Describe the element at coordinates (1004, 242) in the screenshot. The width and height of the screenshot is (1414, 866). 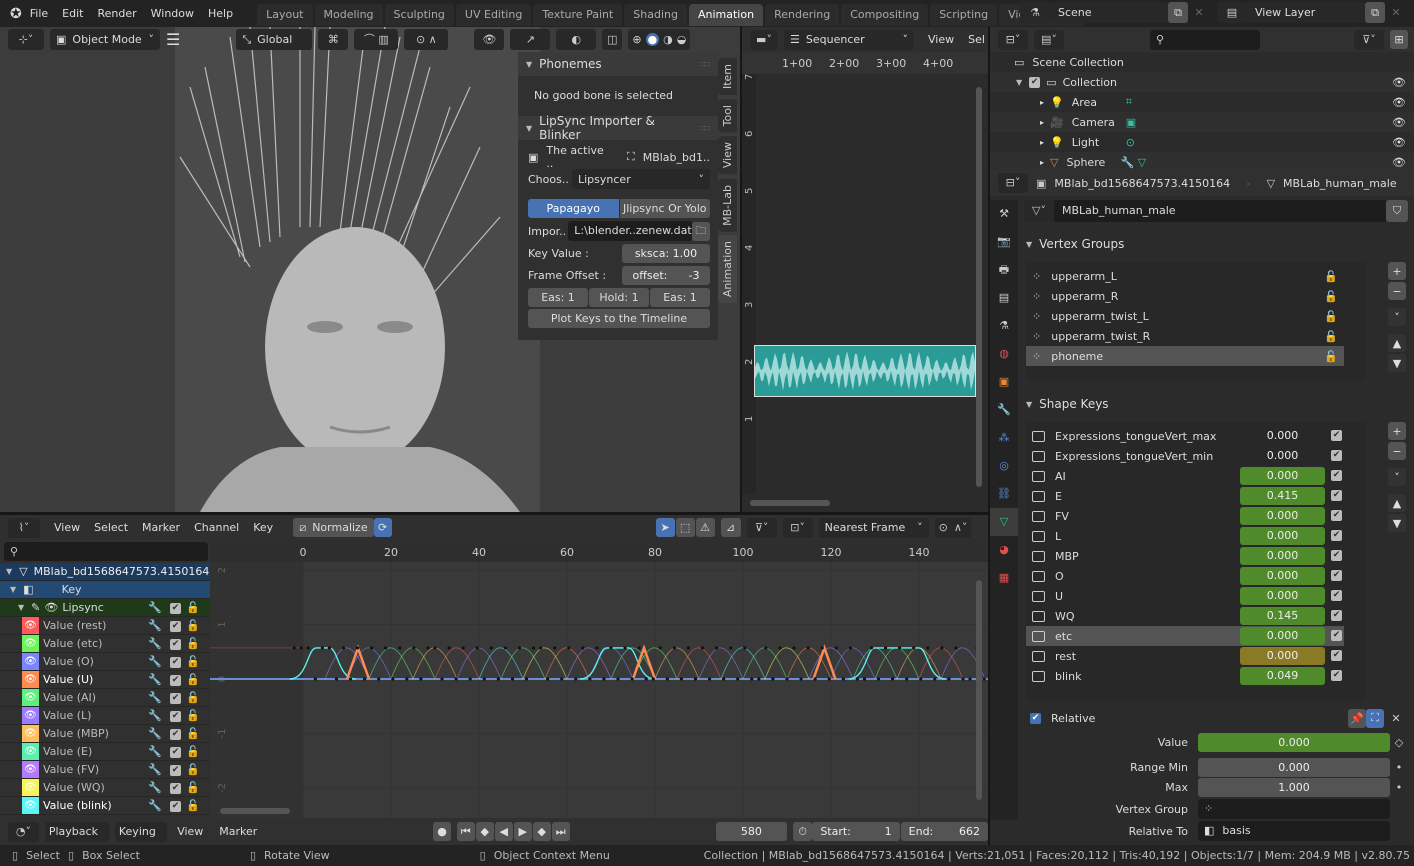
I see `render-icon: 📷` at that location.